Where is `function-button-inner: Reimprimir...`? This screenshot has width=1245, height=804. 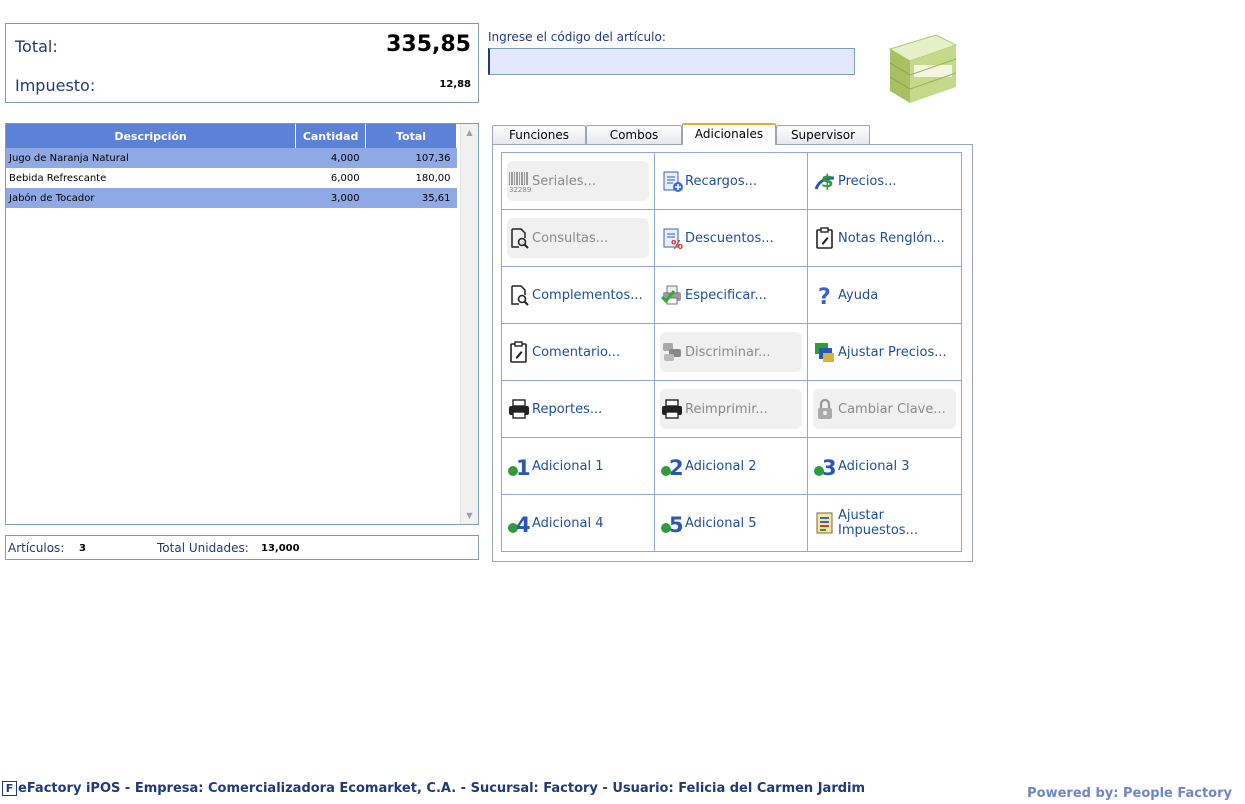
function-button-inner: Reimprimir... is located at coordinates (731, 409).